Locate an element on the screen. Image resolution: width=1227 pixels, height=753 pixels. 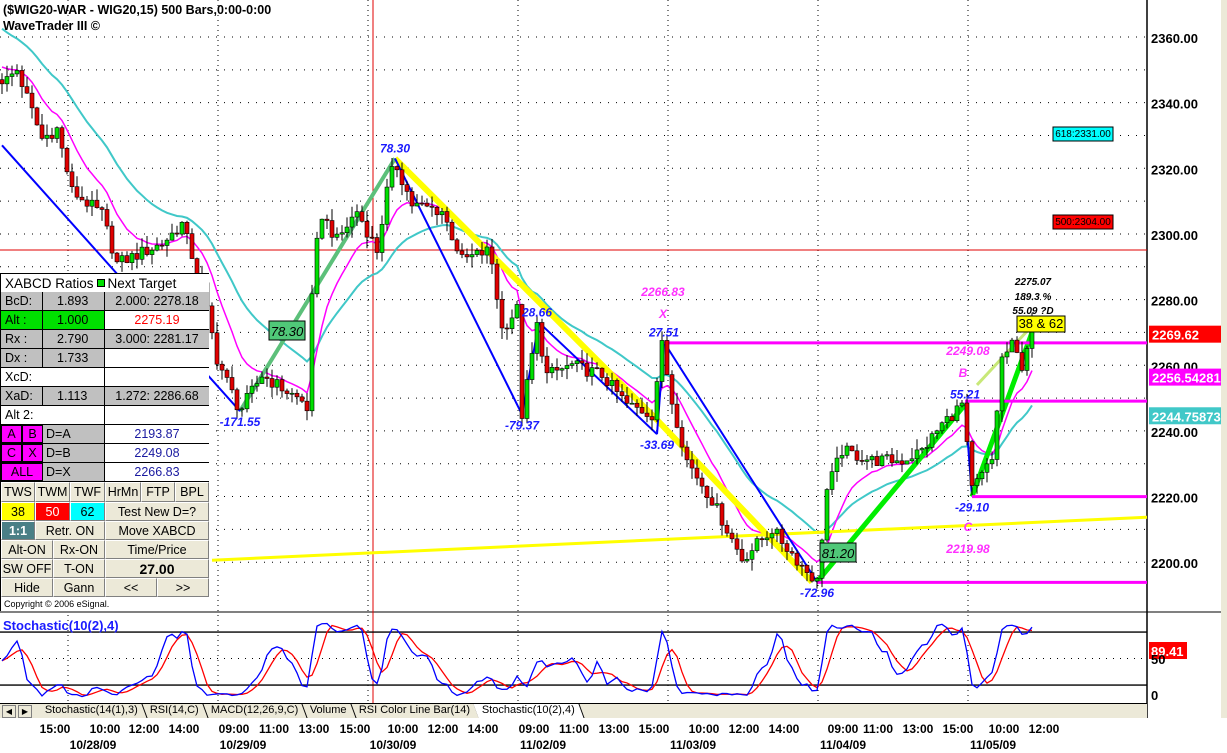
tab-rsi: RSI(14,C) is located at coordinates (175, 711).